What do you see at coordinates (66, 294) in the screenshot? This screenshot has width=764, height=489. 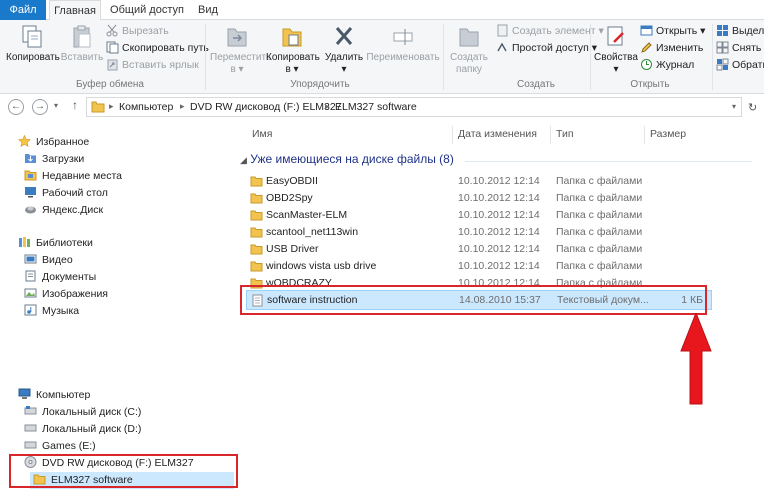 I see `nav-item-pictures: Изображения` at bounding box center [66, 294].